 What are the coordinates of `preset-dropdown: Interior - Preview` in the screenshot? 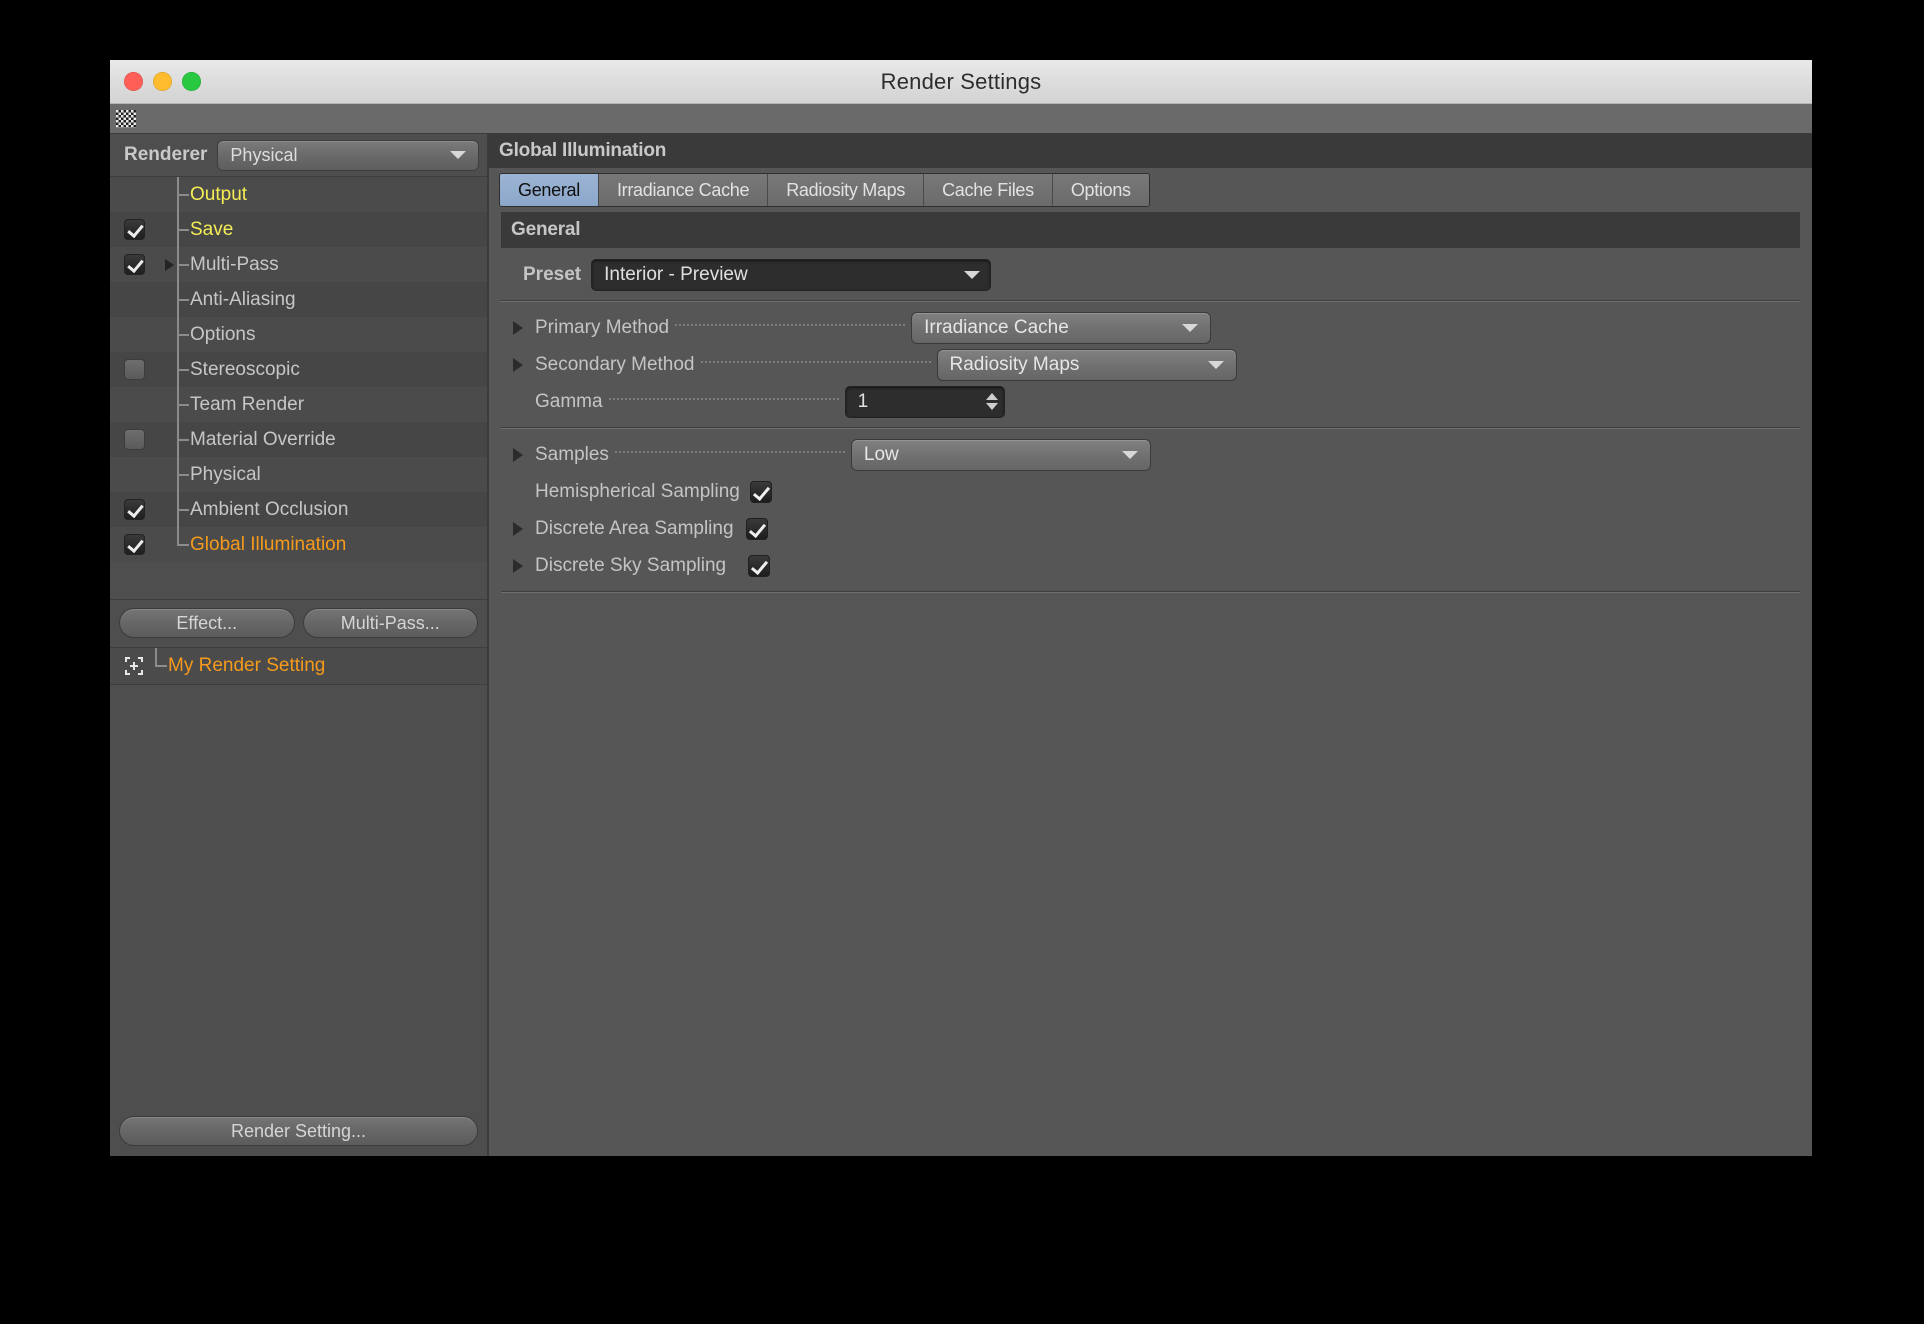 It's located at (791, 274).